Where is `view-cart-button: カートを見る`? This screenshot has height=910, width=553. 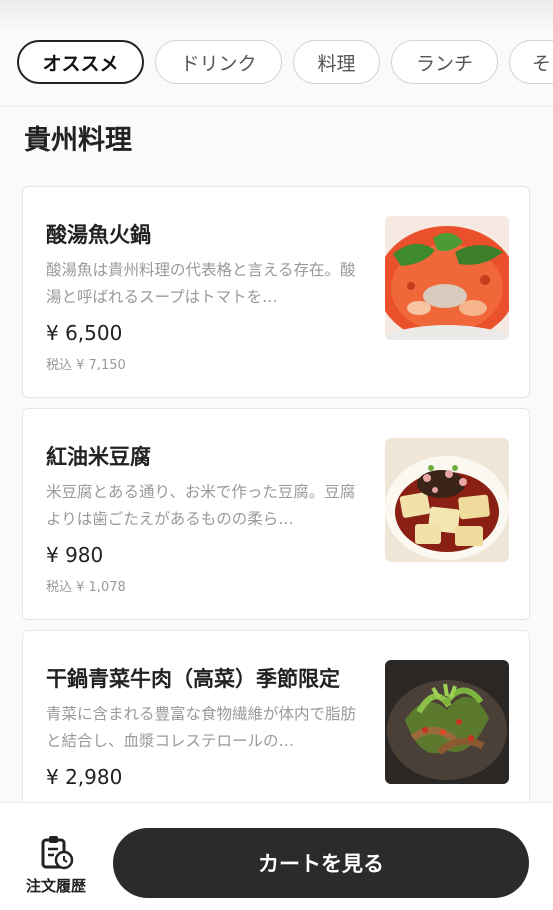
view-cart-button: カートを見る is located at coordinates (321, 863).